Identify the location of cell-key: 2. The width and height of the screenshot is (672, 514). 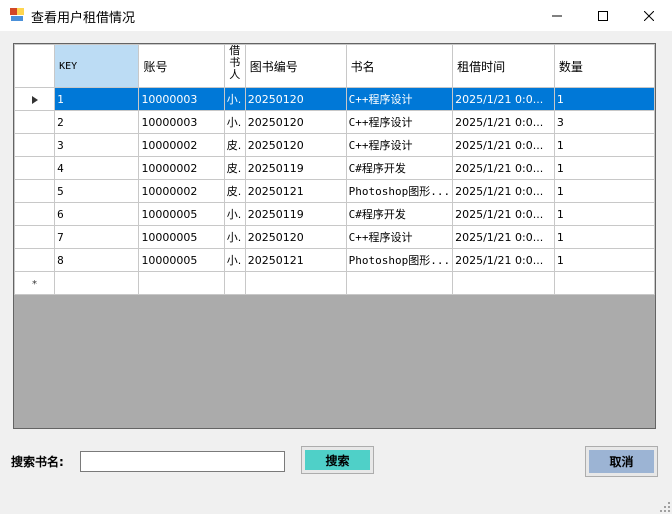
(97, 122).